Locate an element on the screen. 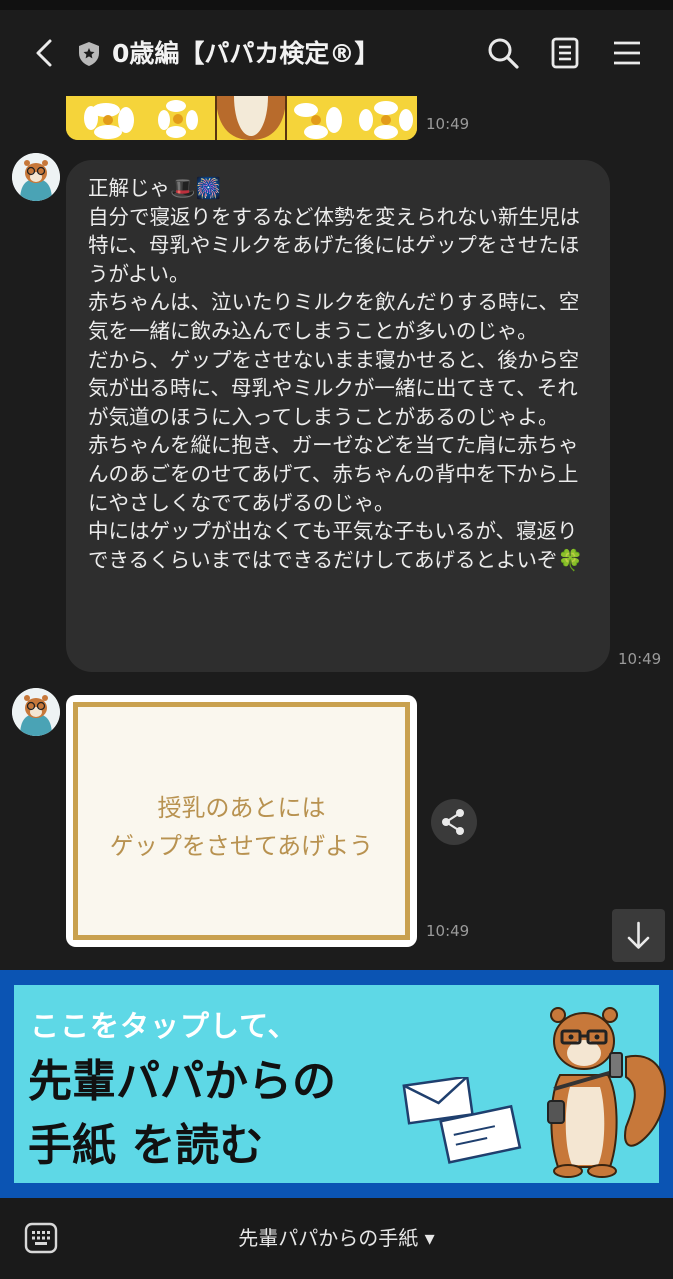  message-image is located at coordinates (241, 118).